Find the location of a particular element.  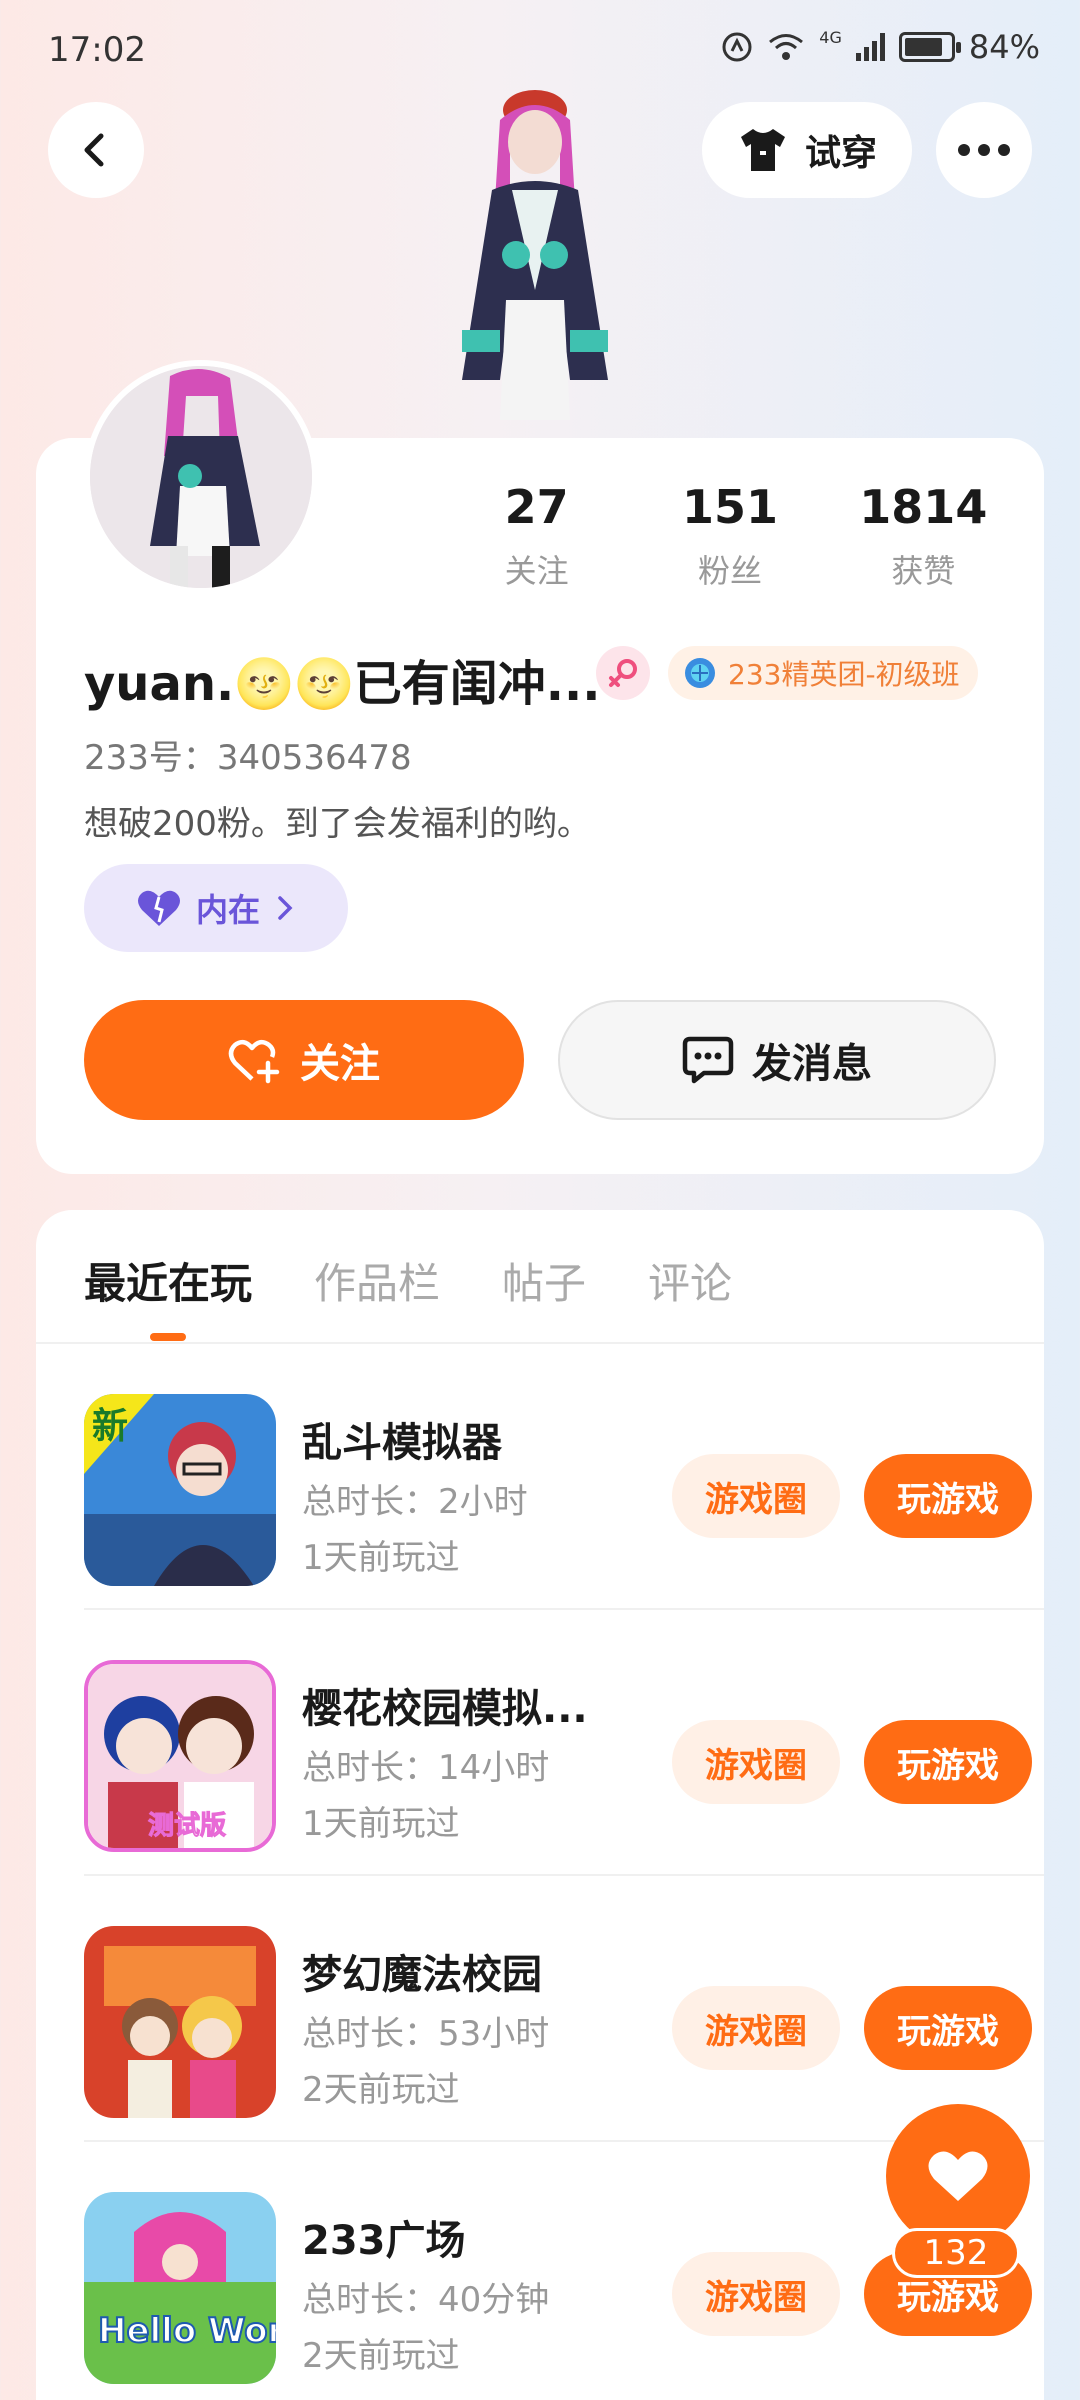

shirt-icon is located at coordinates (762, 150).